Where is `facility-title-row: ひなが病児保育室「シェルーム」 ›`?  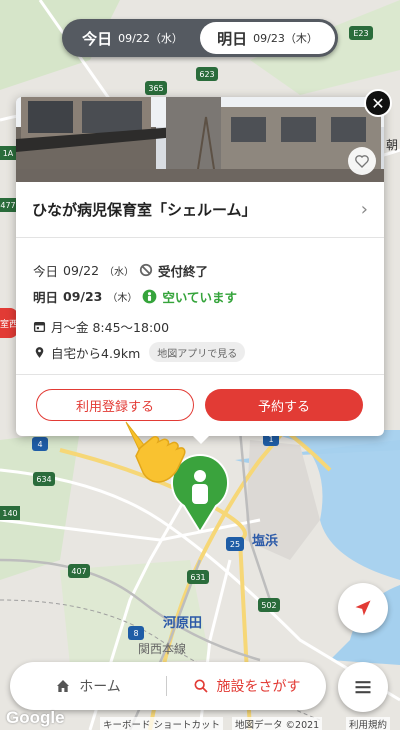
facility-title-row: ひなが病児保育室「シェルーム」 › is located at coordinates (200, 210).